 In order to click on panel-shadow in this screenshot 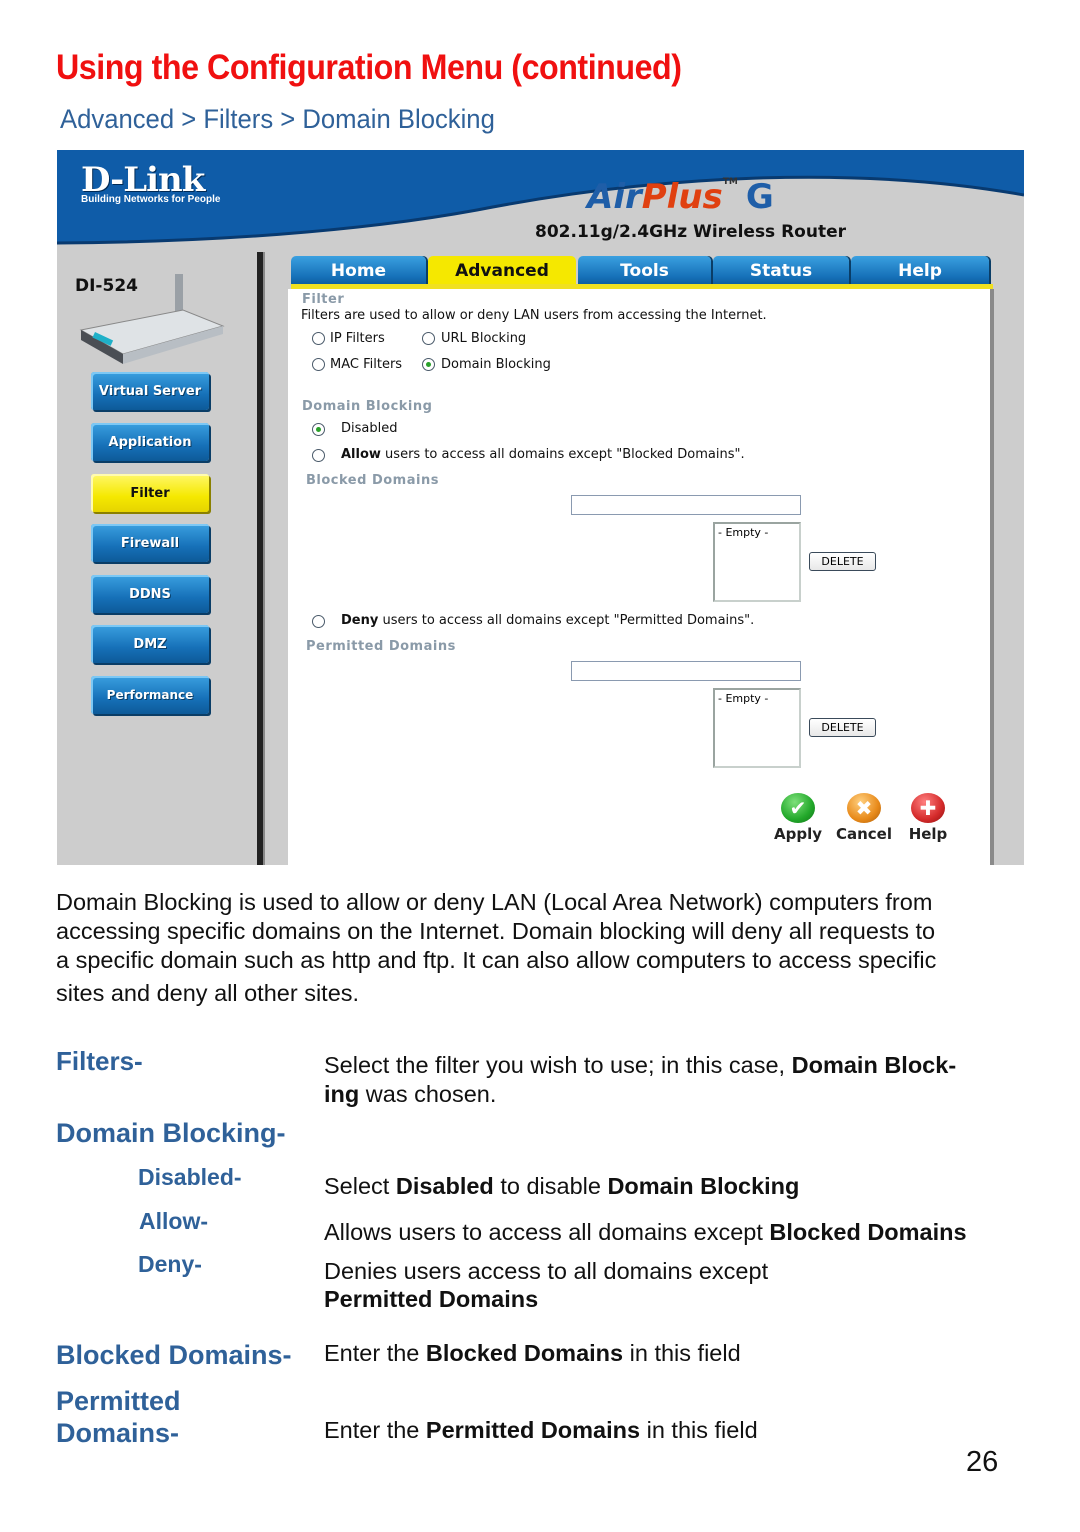, I will do `click(992, 577)`.